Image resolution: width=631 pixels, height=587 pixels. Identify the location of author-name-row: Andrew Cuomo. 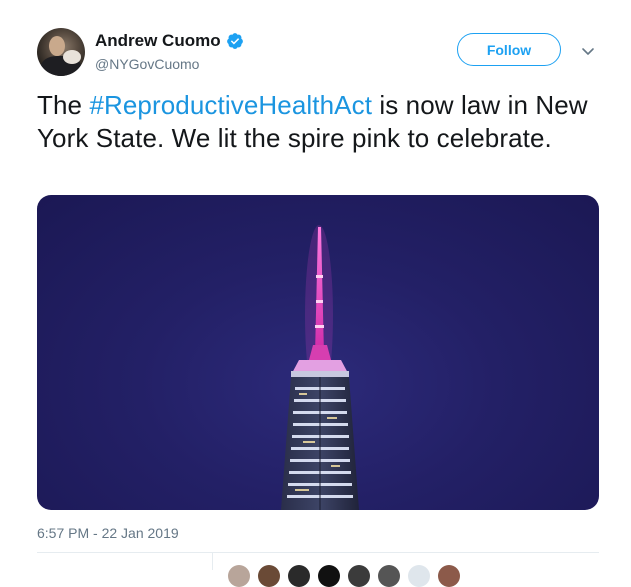
(169, 41).